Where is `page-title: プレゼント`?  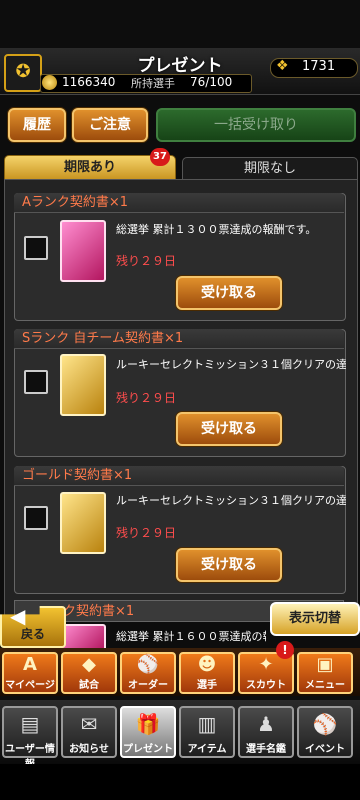 page-title: プレゼント is located at coordinates (180, 66).